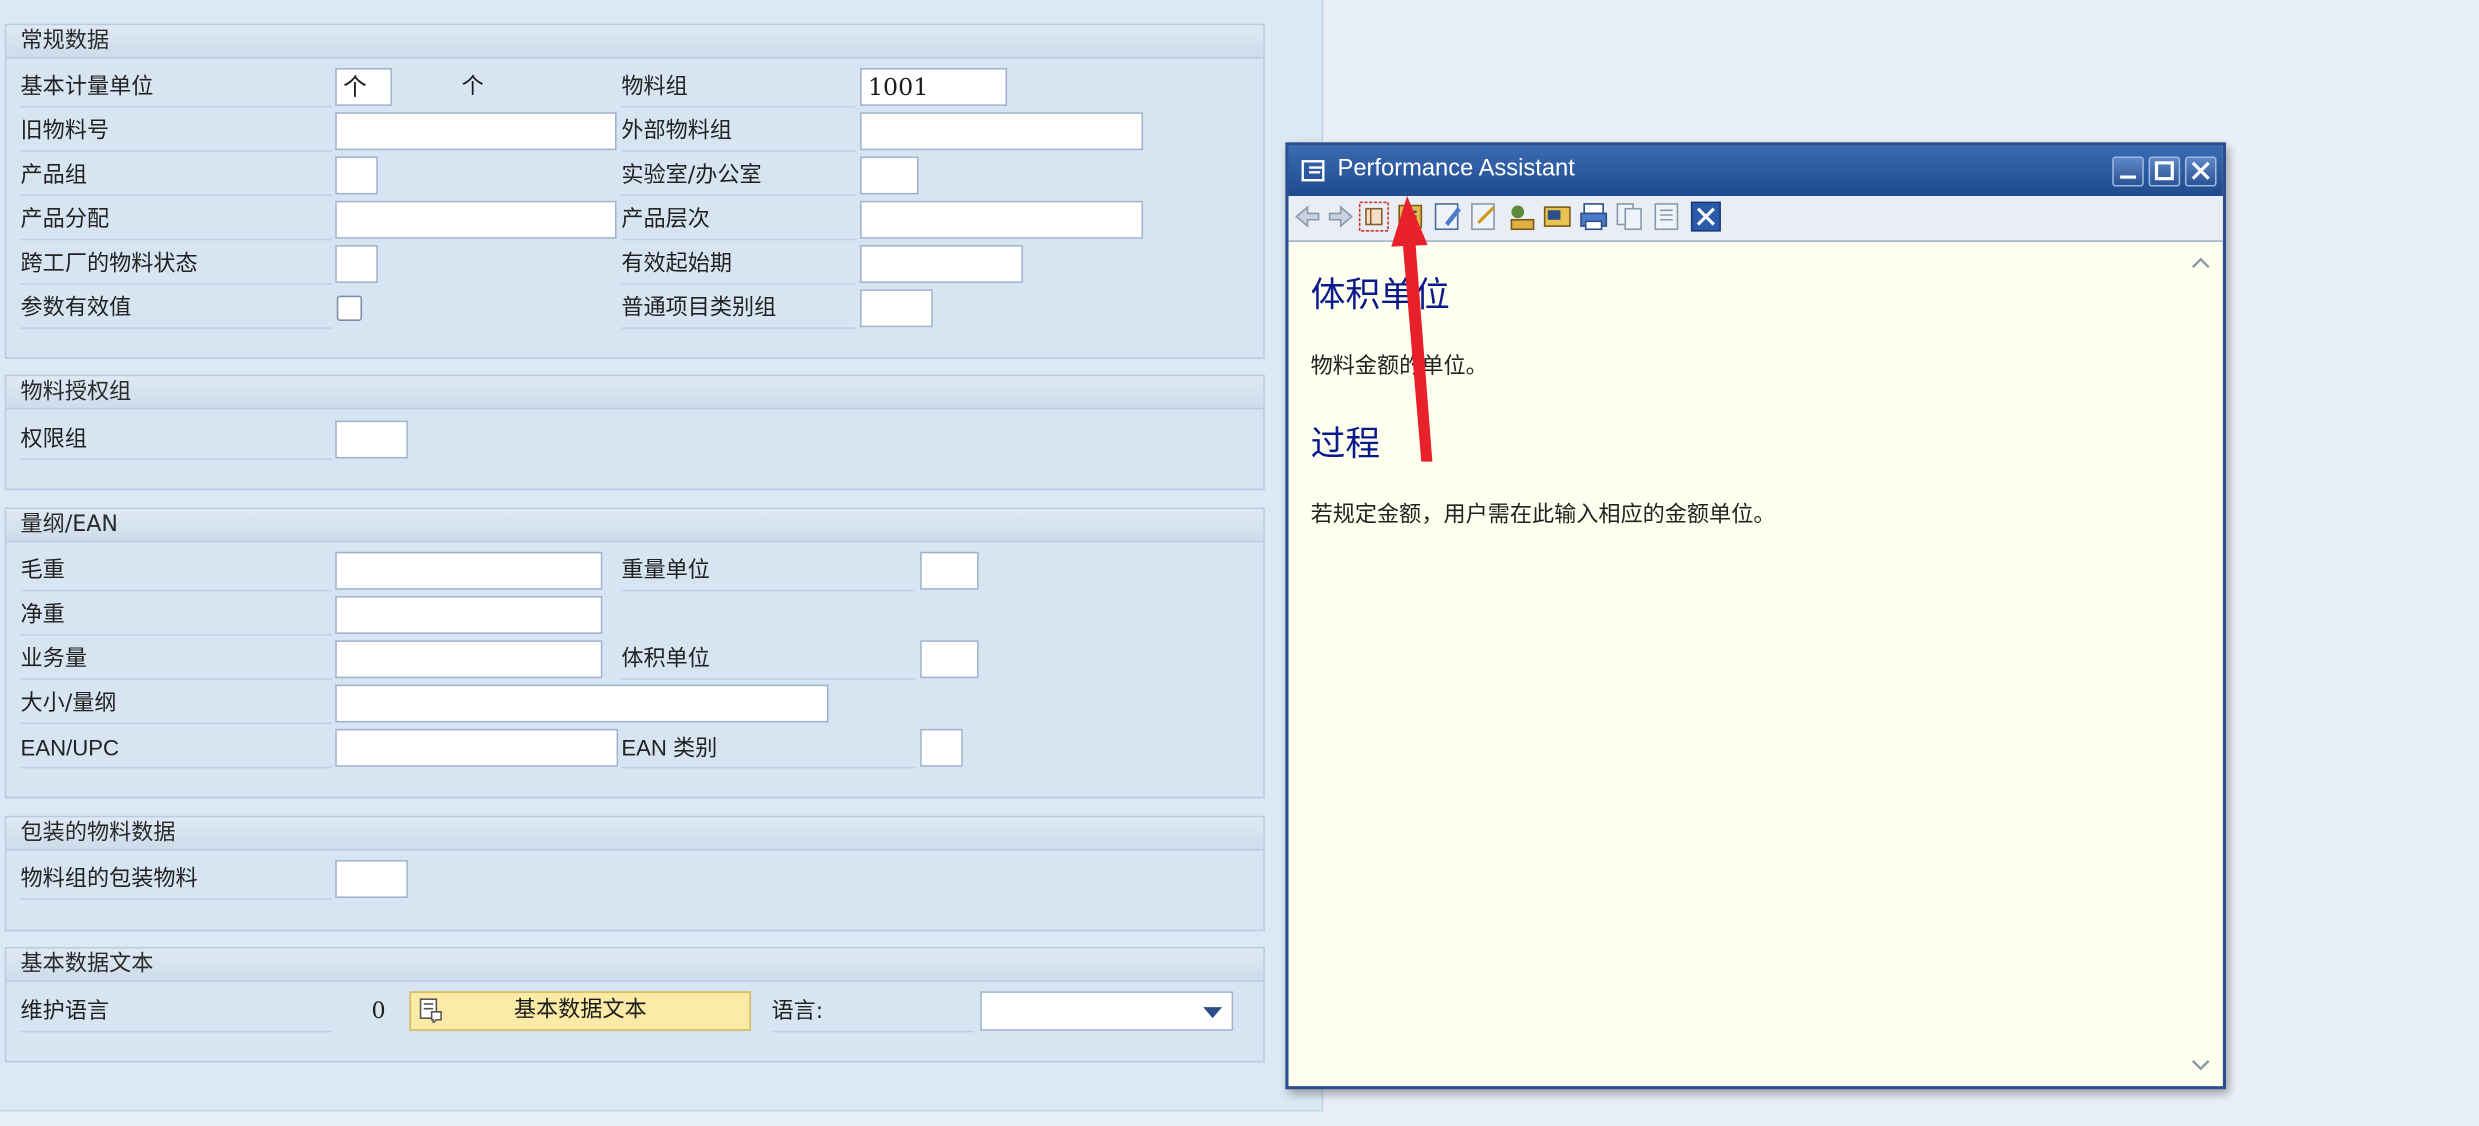 This screenshot has width=2479, height=1126. I want to click on user-settings-icon, so click(1521, 217).